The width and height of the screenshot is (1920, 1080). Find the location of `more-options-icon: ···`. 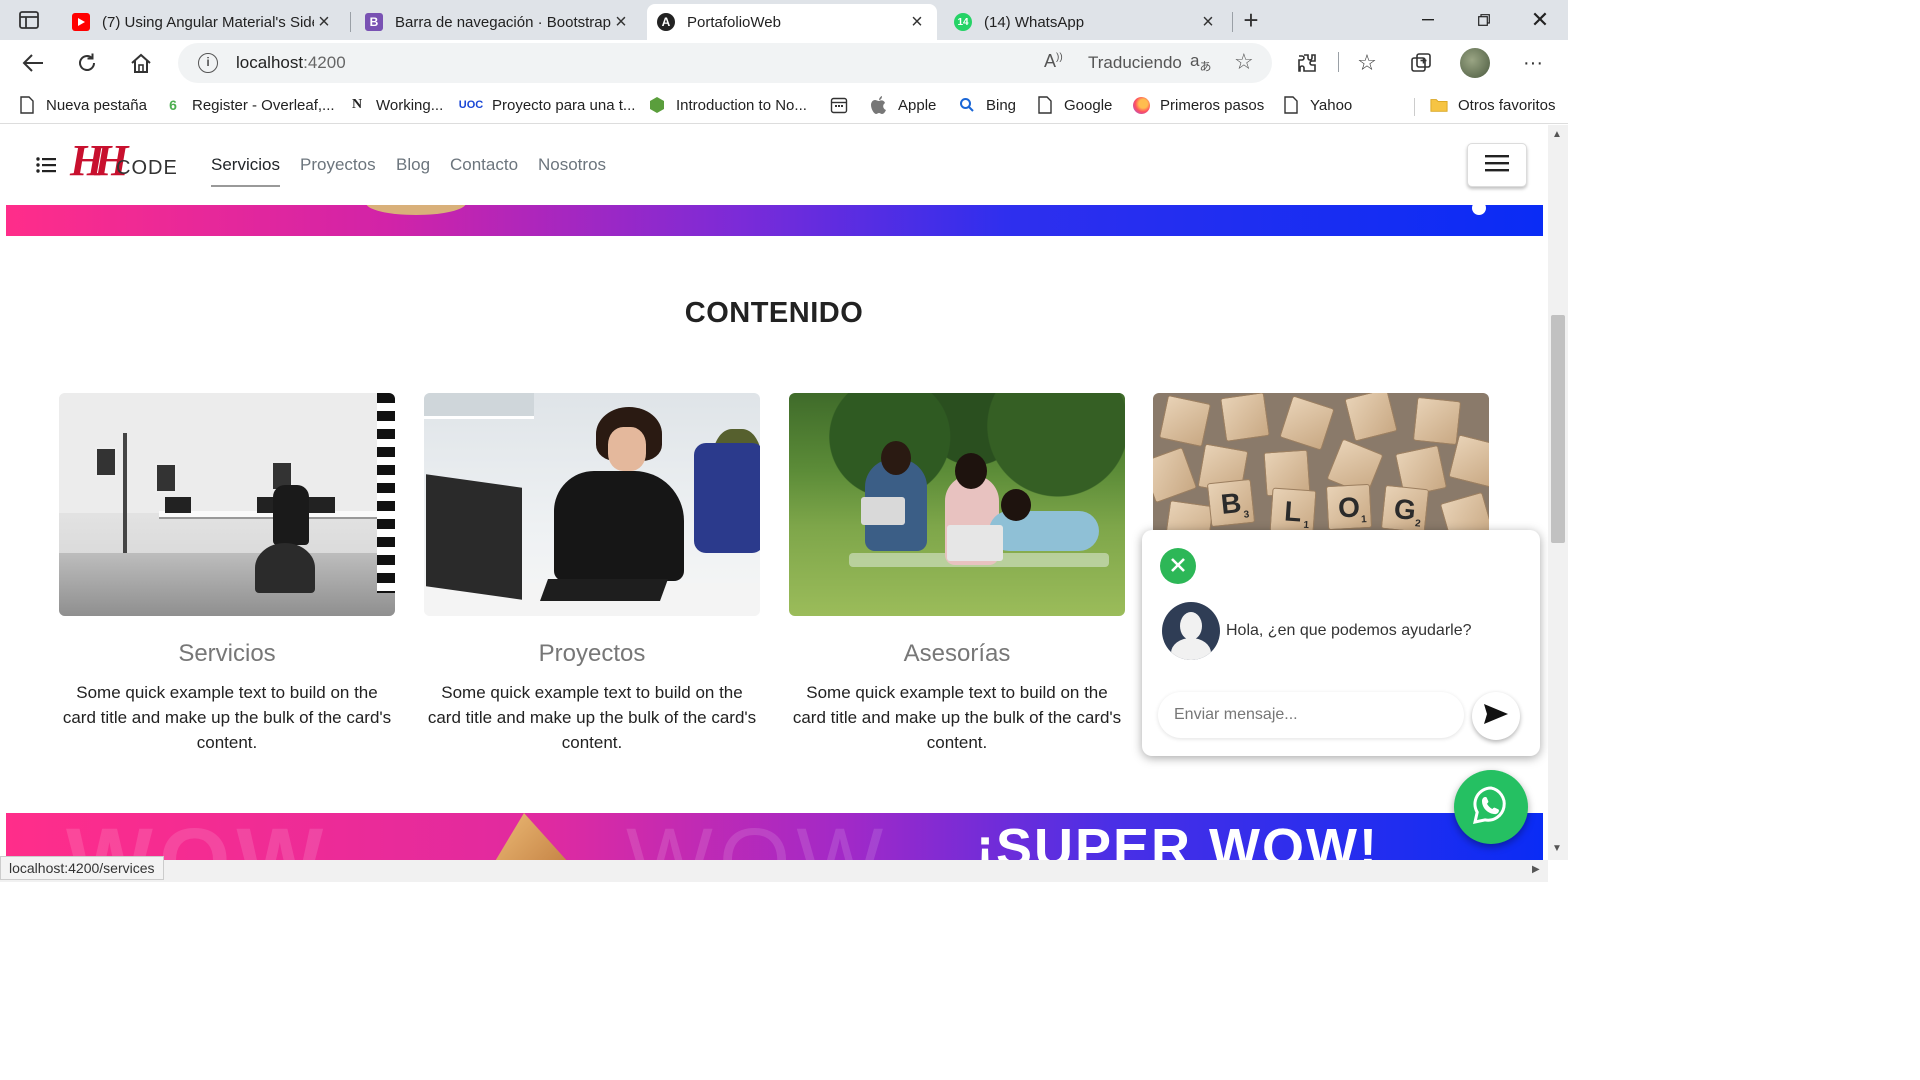

more-options-icon: ··· is located at coordinates (1533, 63).